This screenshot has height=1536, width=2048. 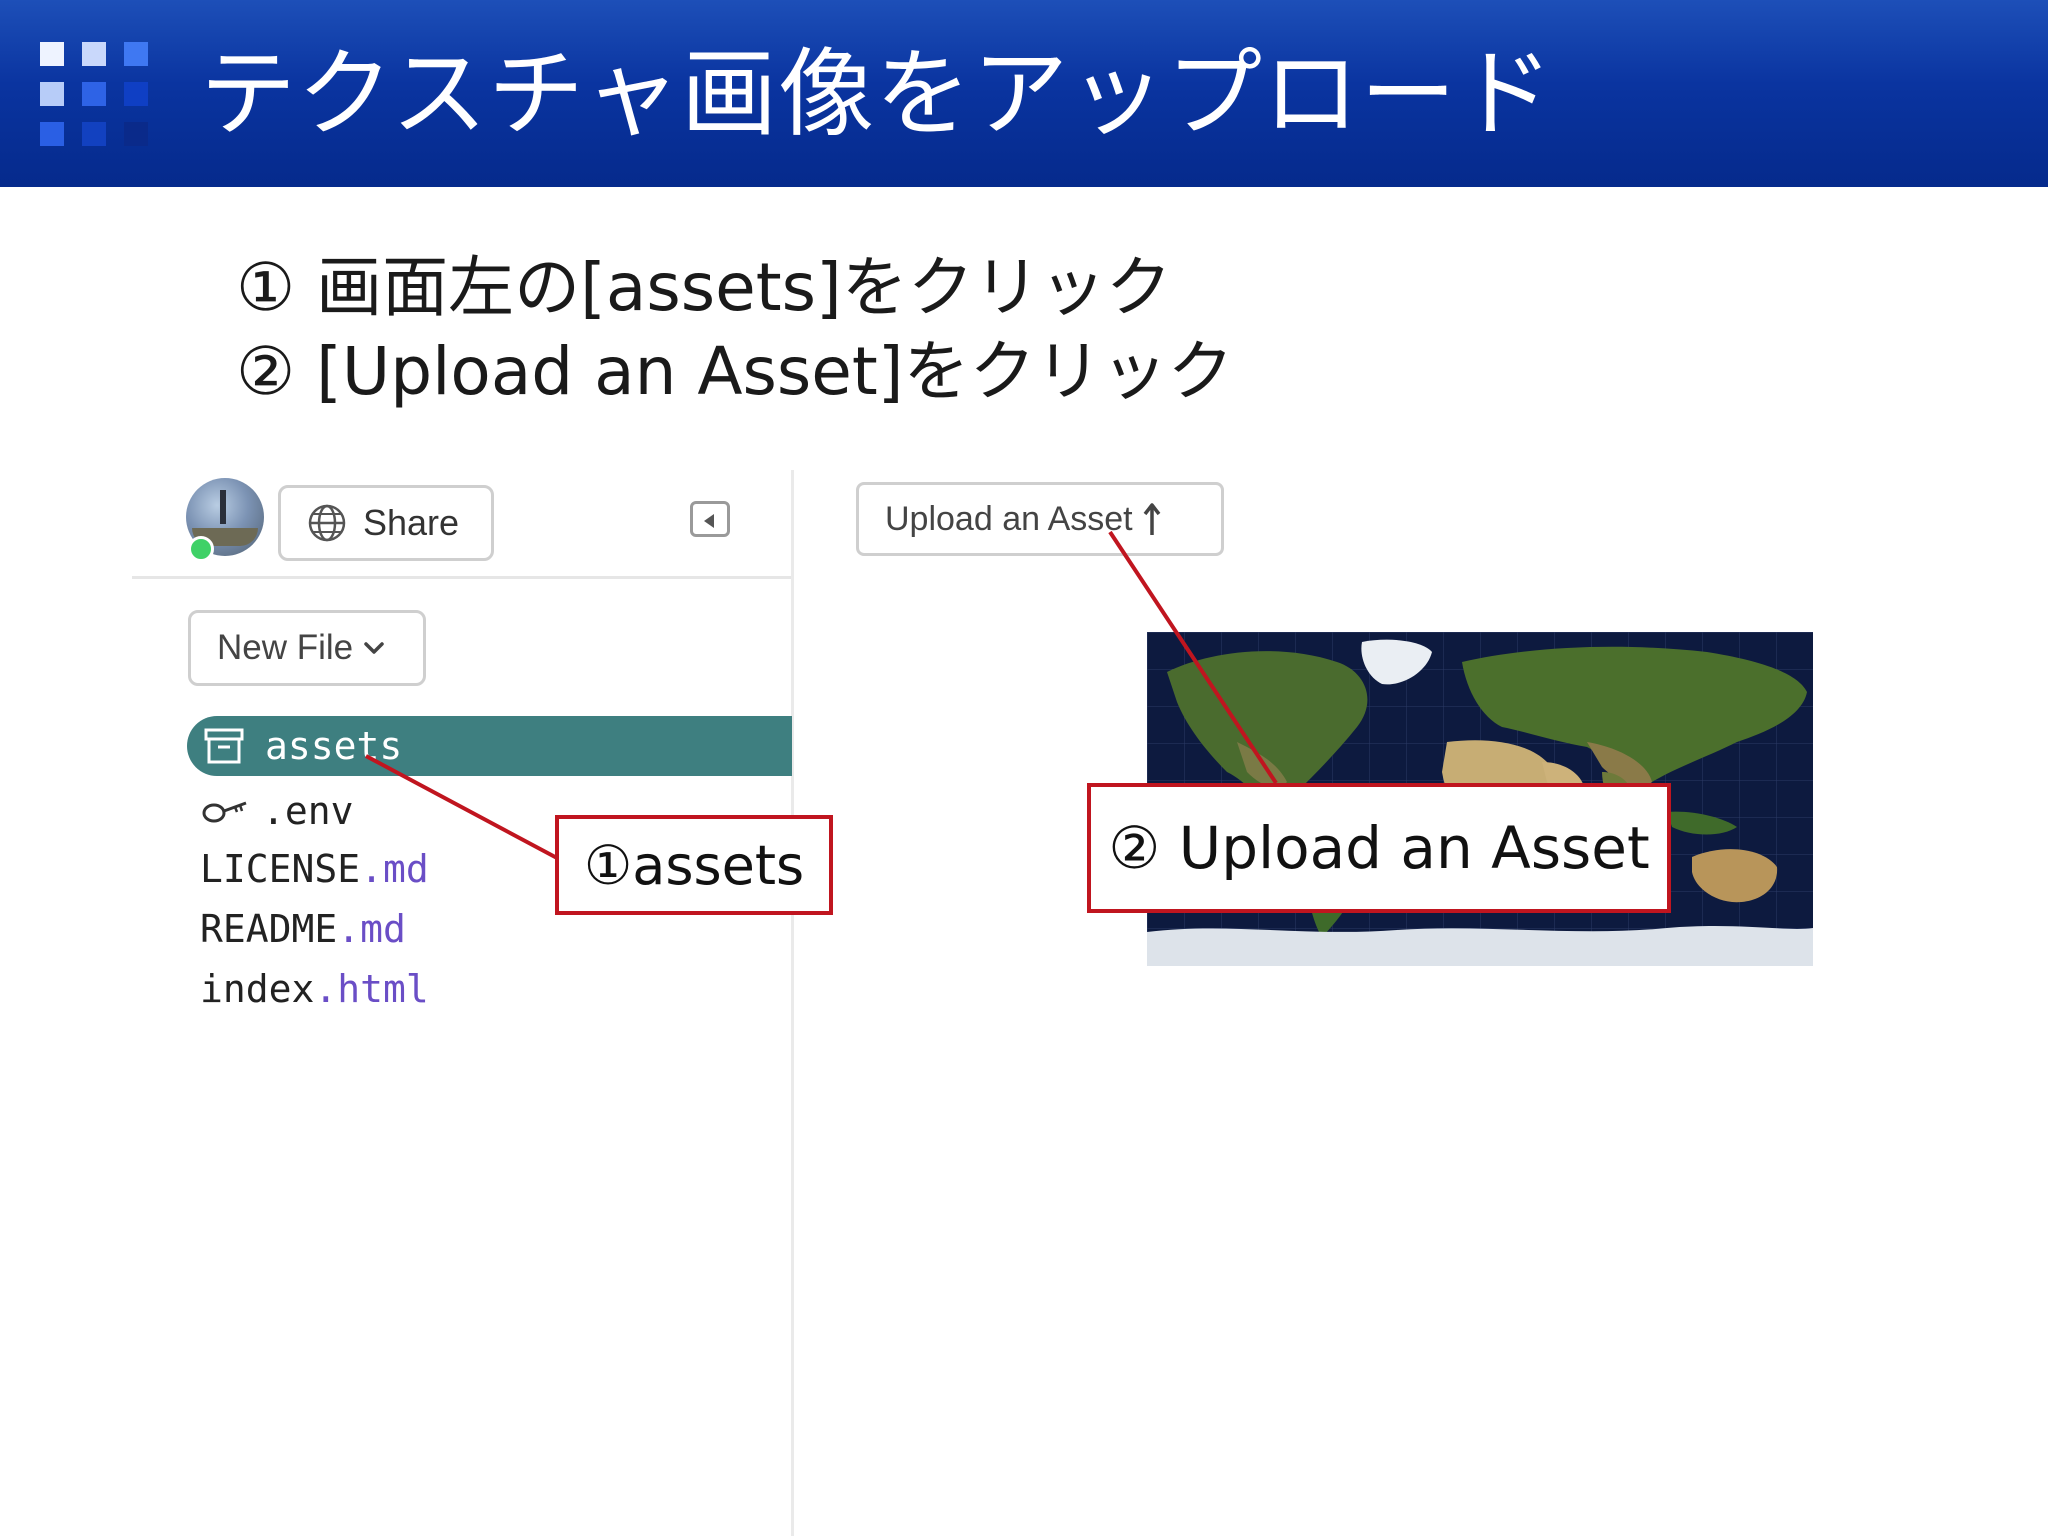 I want to click on online-status-icon, so click(x=201, y=549).